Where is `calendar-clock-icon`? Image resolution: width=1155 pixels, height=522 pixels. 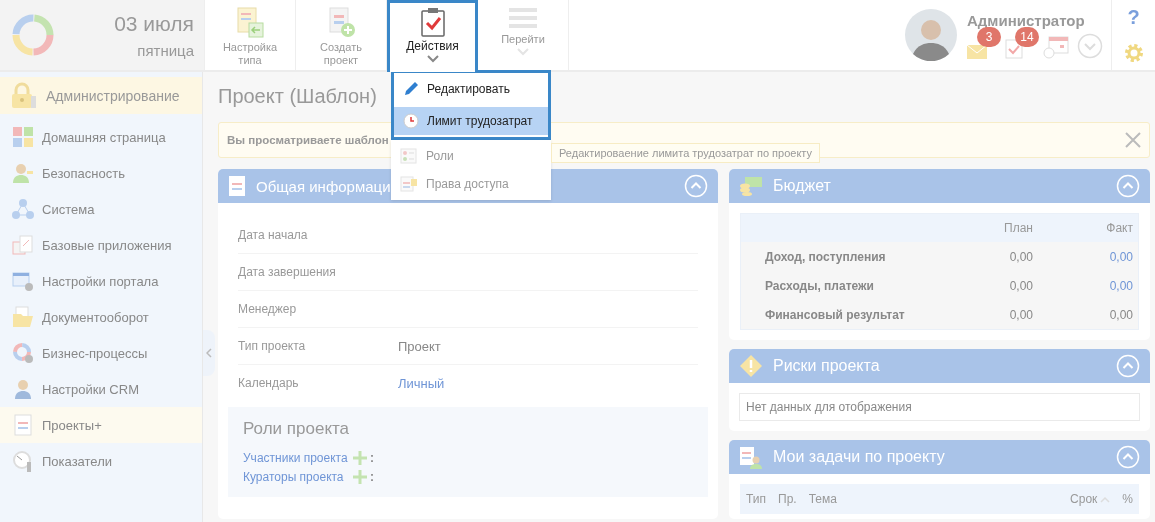 calendar-clock-icon is located at coordinates (1056, 46).